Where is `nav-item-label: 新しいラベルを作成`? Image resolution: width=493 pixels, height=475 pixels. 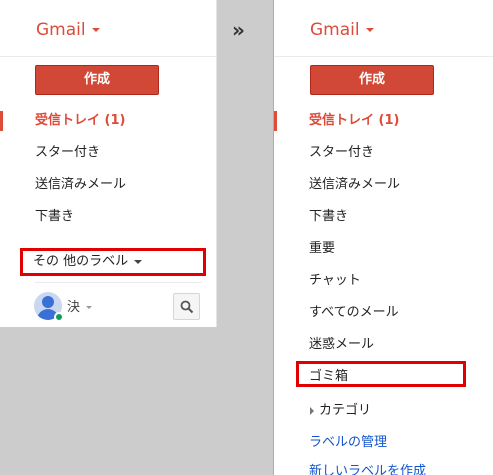
nav-item-label: 新しいラベルを作成 is located at coordinates (368, 469).